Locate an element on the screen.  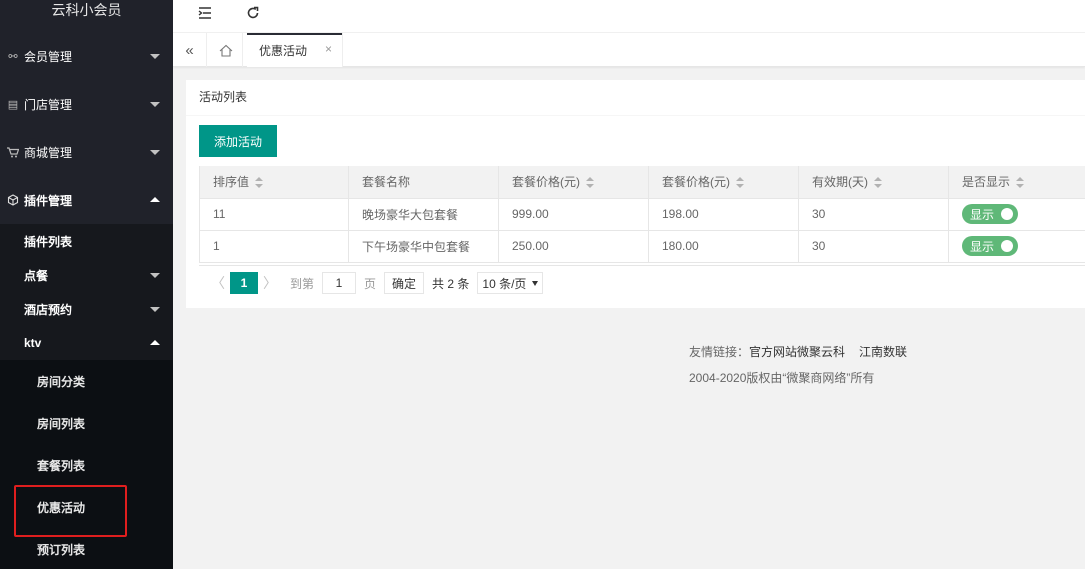
sidebar-item-label: ktv is located at coordinates (33, 343).